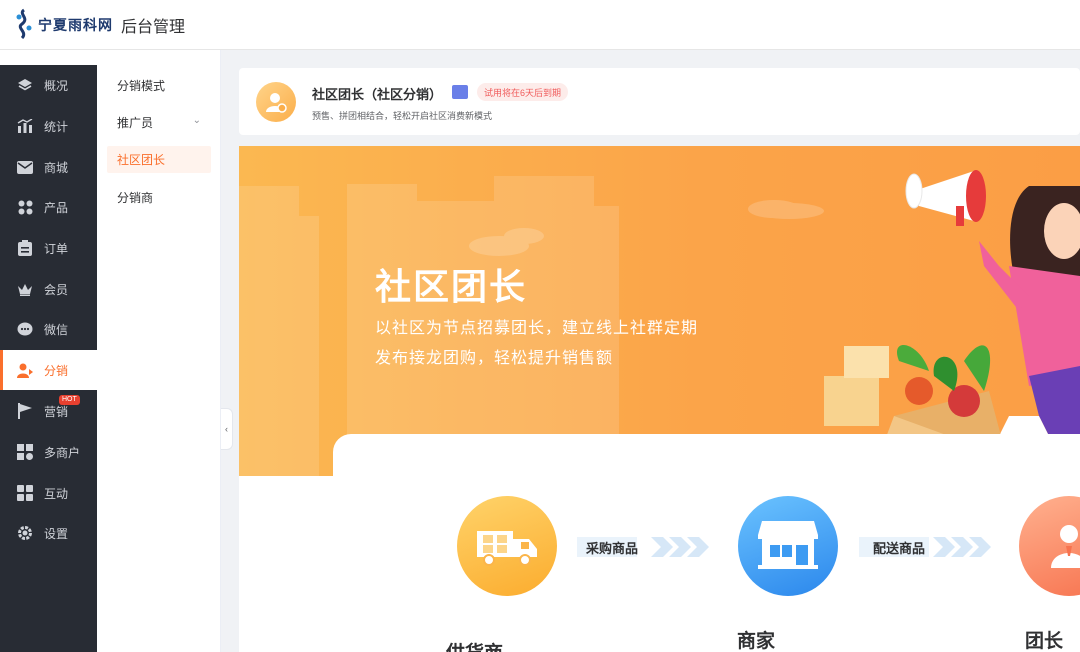 The image size is (1080, 652). What do you see at coordinates (612, 548) in the screenshot?
I see `arrow-label-purchase: 采购商品` at bounding box center [612, 548].